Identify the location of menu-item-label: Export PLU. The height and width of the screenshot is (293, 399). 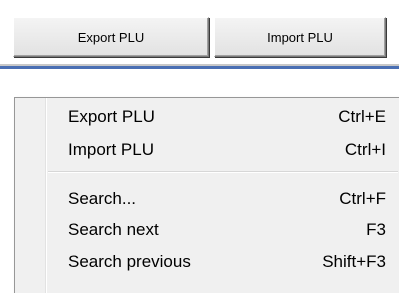
(111, 116).